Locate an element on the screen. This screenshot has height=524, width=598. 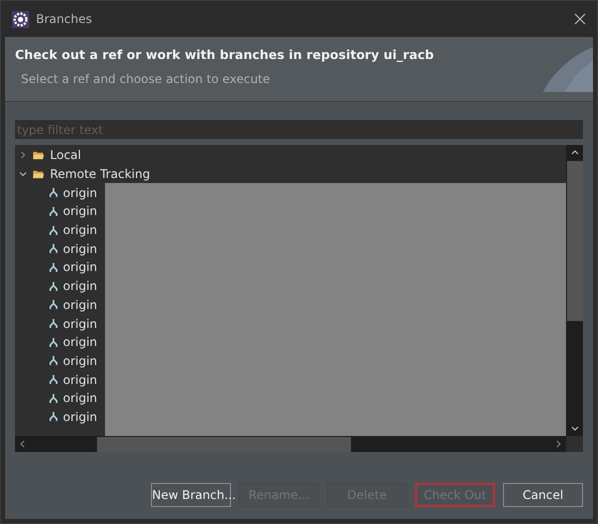
app-icon is located at coordinates (20, 19).